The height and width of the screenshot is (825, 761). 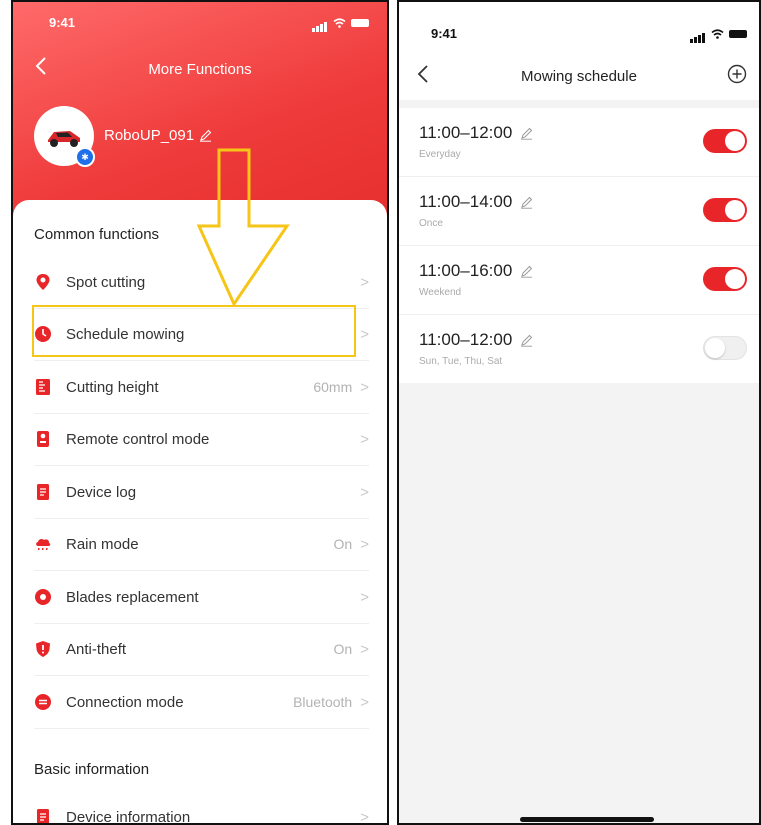 I want to click on schedule-item: 11:00–12:00 Everyday, so click(x=579, y=142).